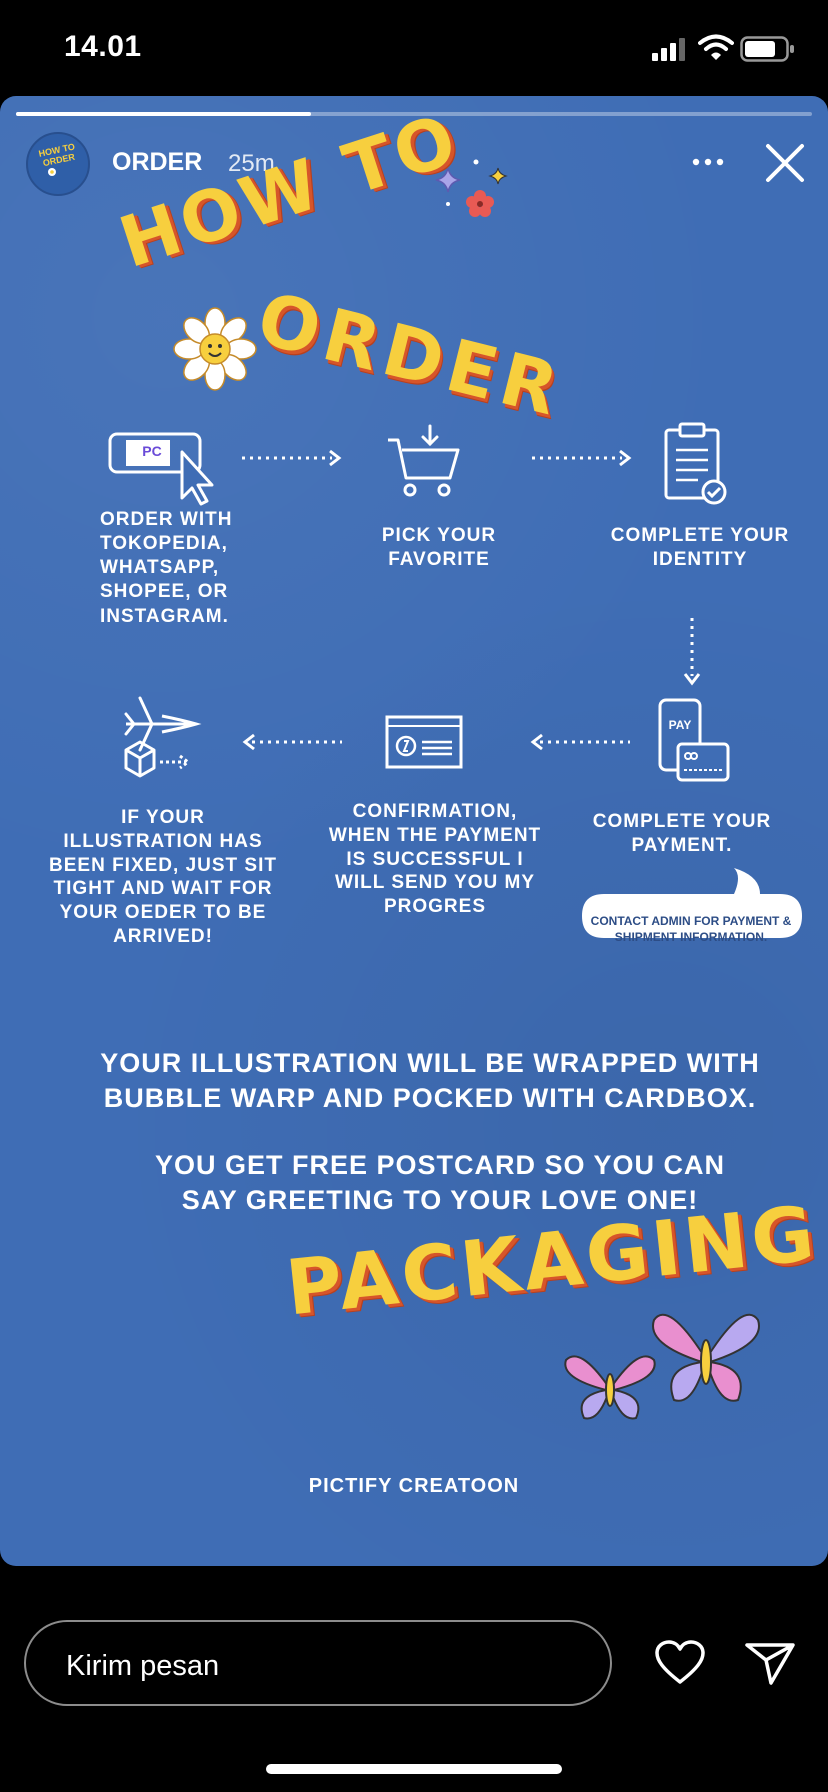 Image resolution: width=828 pixels, height=1792 pixels. What do you see at coordinates (414, 1486) in the screenshot?
I see `brand-name: PICTIFY CREATOON` at bounding box center [414, 1486].